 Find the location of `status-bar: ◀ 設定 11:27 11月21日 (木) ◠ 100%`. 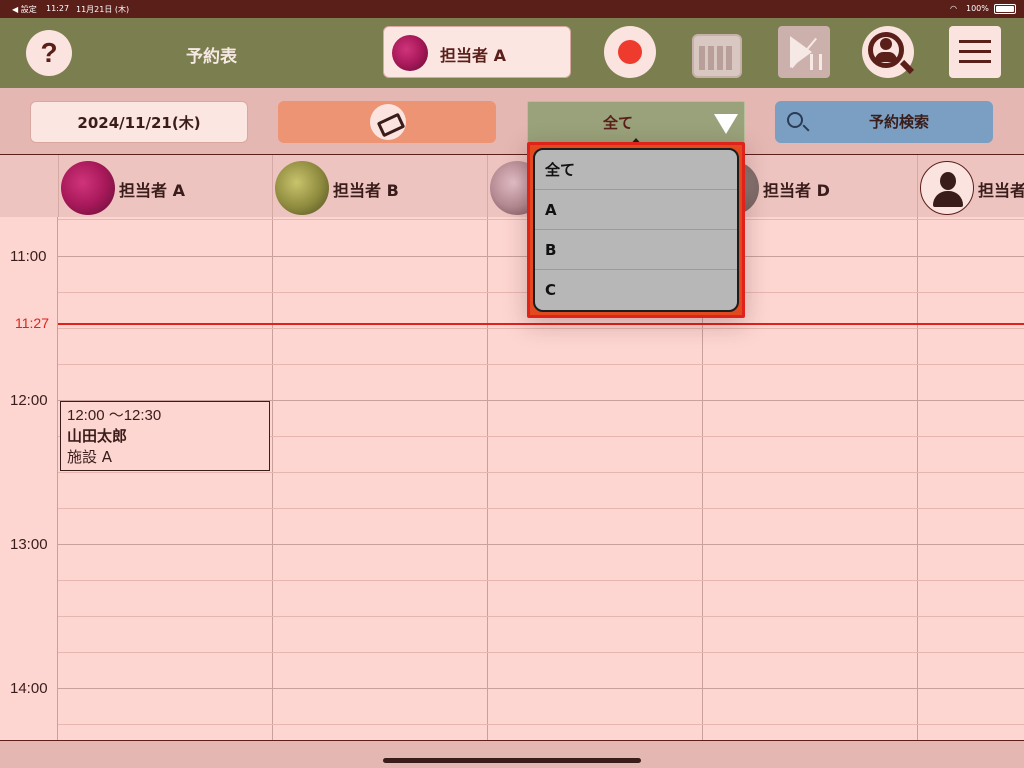

status-bar: ◀ 設定 11:27 11月21日 (木) ◠ 100% is located at coordinates (512, 9).